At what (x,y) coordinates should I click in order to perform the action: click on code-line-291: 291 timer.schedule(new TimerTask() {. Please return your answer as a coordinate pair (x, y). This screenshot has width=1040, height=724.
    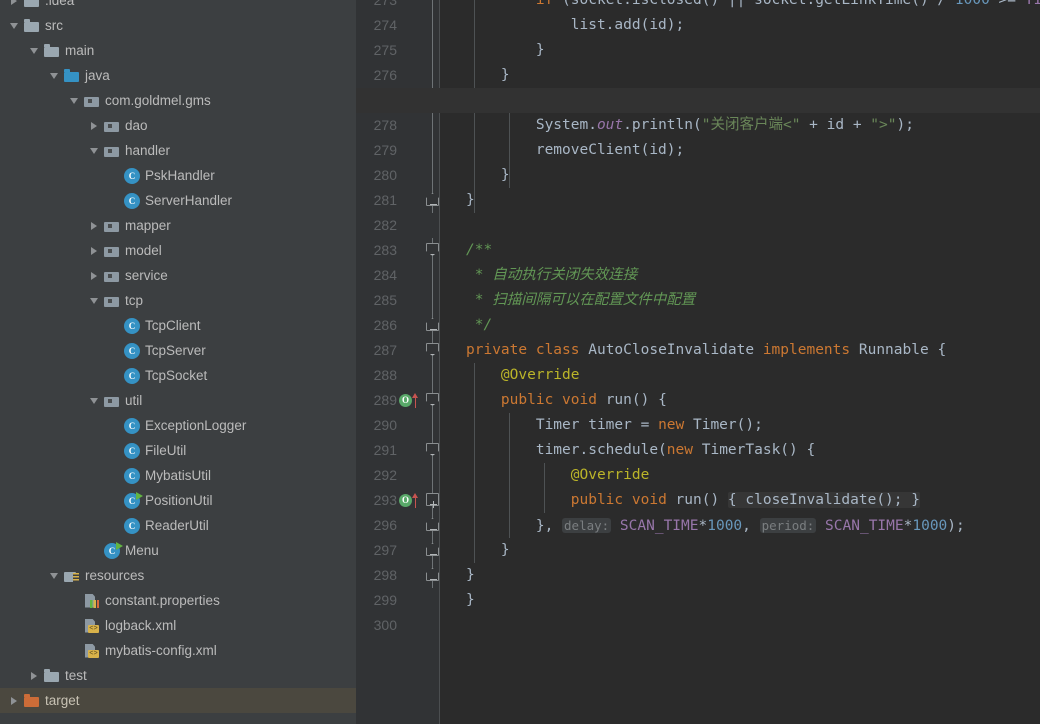
    Looking at the image, I should click on (698, 450).